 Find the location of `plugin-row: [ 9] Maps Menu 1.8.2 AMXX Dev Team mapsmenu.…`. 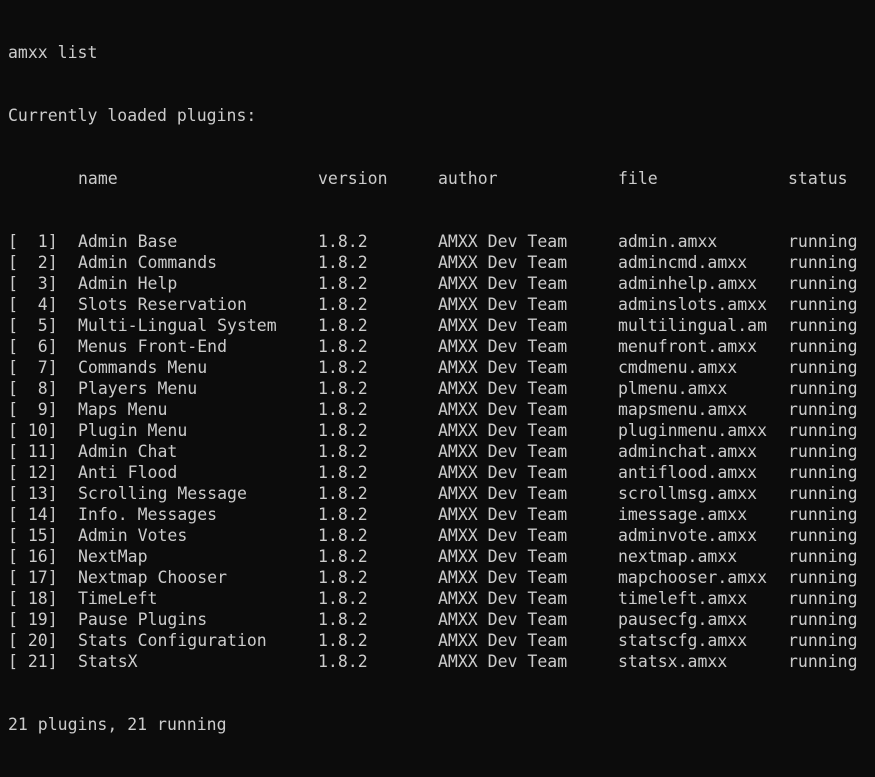

plugin-row: [ 9] Maps Menu 1.8.2 AMXX Dev Team mapsmenu.… is located at coordinates (441, 409).